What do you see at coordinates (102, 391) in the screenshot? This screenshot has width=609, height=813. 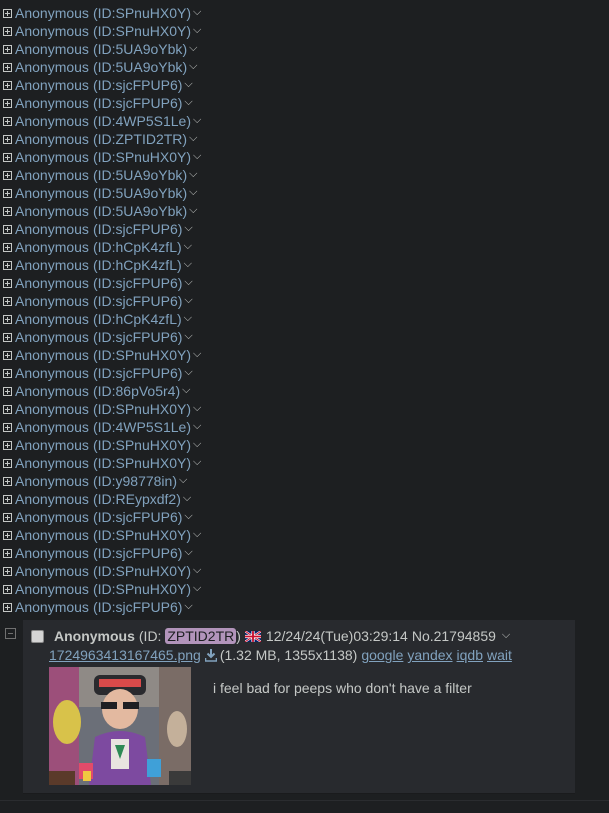 I see `hidden-post-row: Anonymous (ID: 86pVo5r4) ⌵` at bounding box center [102, 391].